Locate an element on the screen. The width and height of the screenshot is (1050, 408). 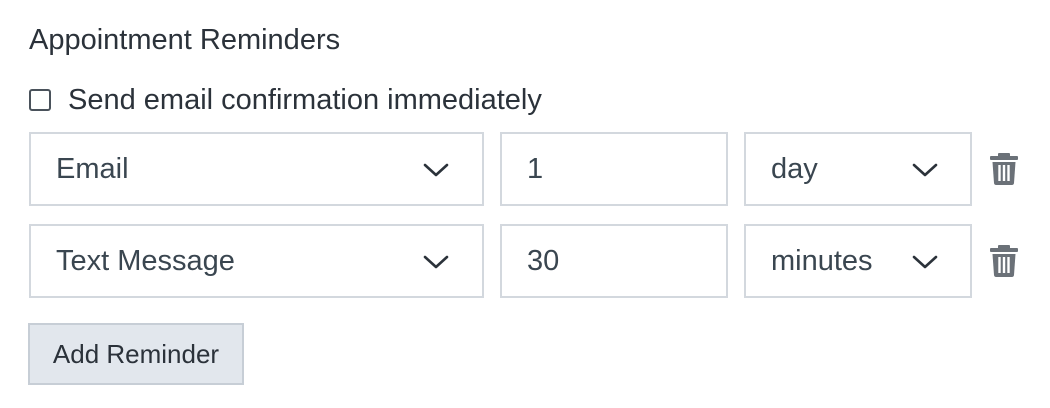
reminder-method-select: Text Message is located at coordinates (256, 261).